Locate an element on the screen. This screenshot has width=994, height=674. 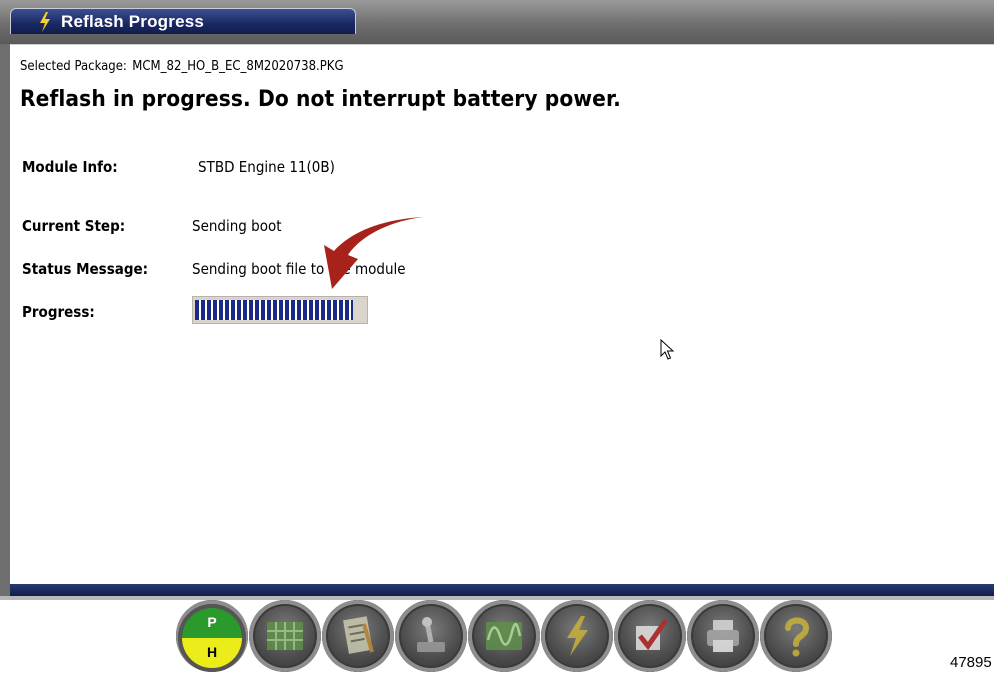
joystick-icon is located at coordinates (431, 634).